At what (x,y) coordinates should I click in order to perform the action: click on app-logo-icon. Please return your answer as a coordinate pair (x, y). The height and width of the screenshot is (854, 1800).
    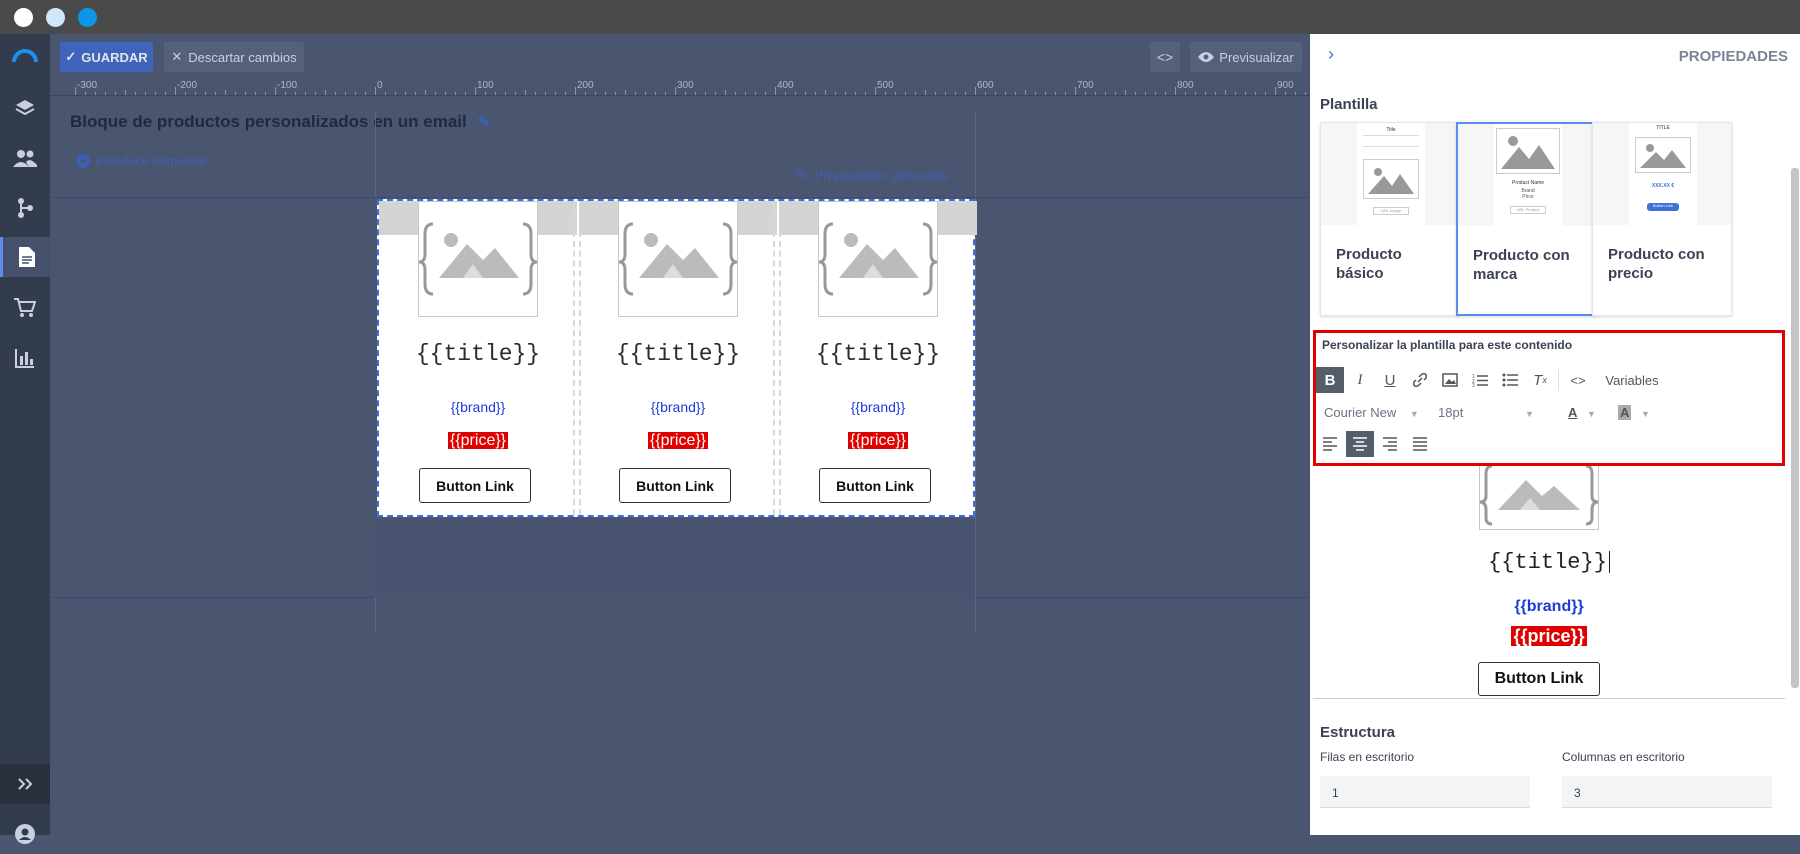
    Looking at the image, I should click on (25, 56).